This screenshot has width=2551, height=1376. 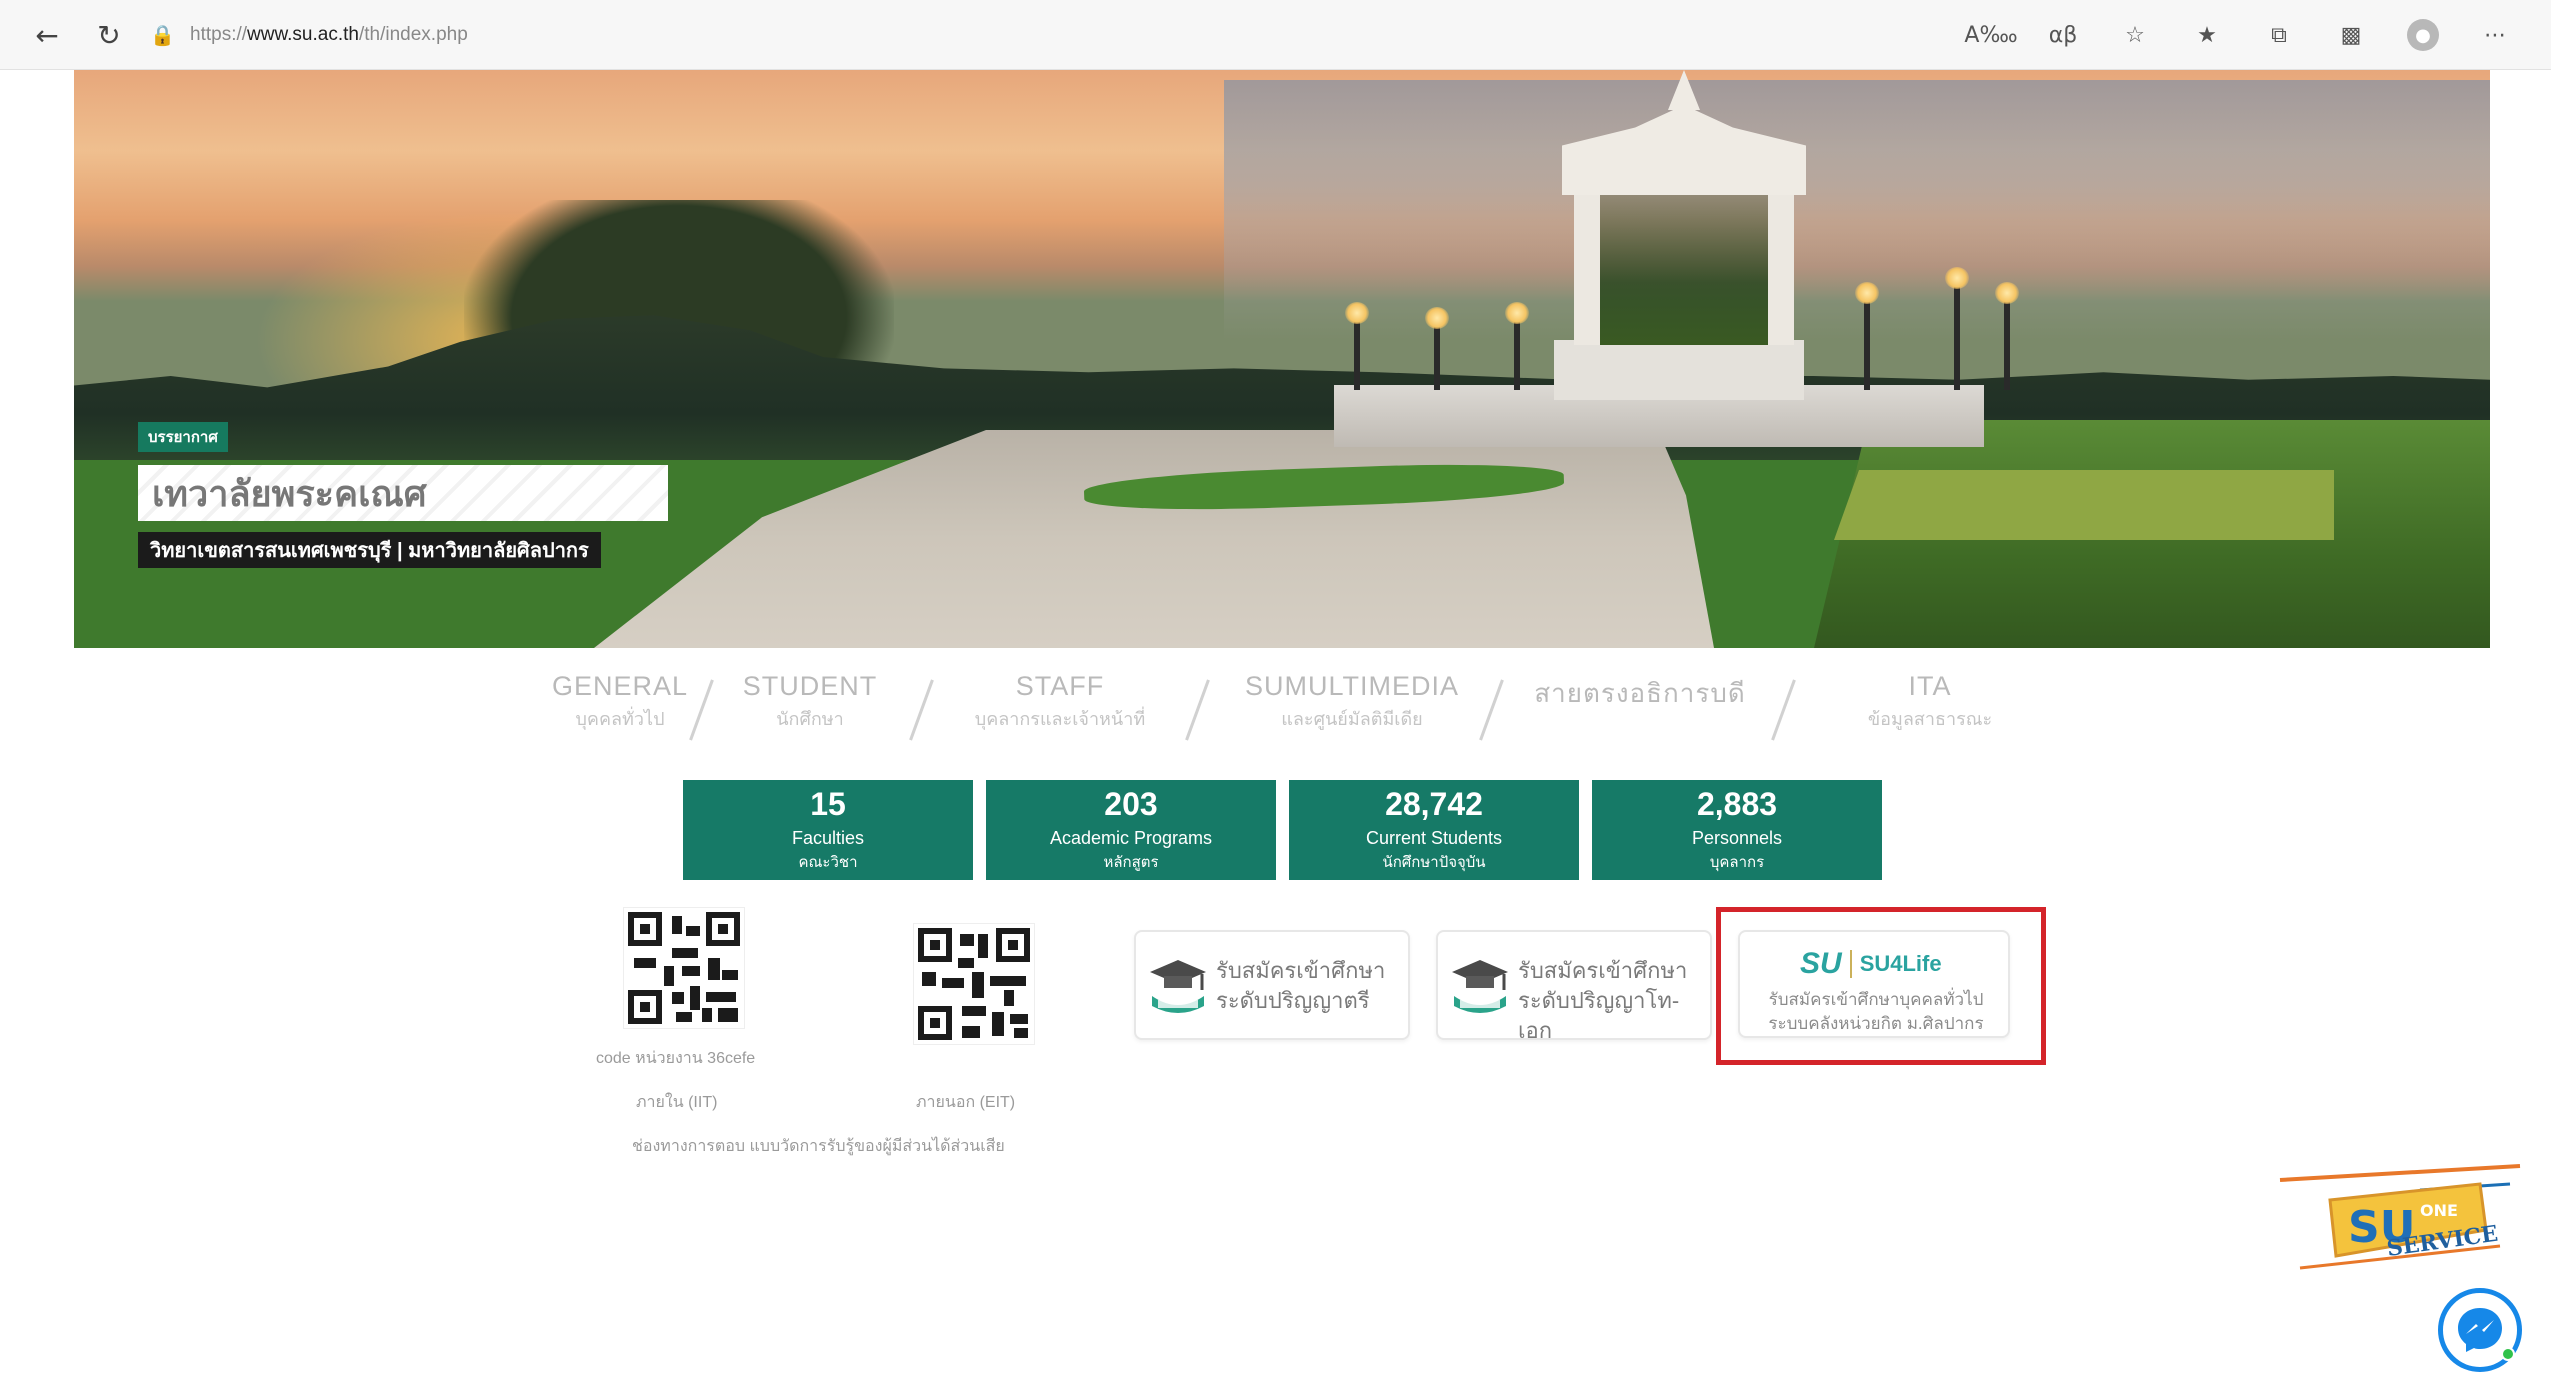 I want to click on category-sublabel: และศูนย์มัลติมีเดีย, so click(x=1352, y=719).